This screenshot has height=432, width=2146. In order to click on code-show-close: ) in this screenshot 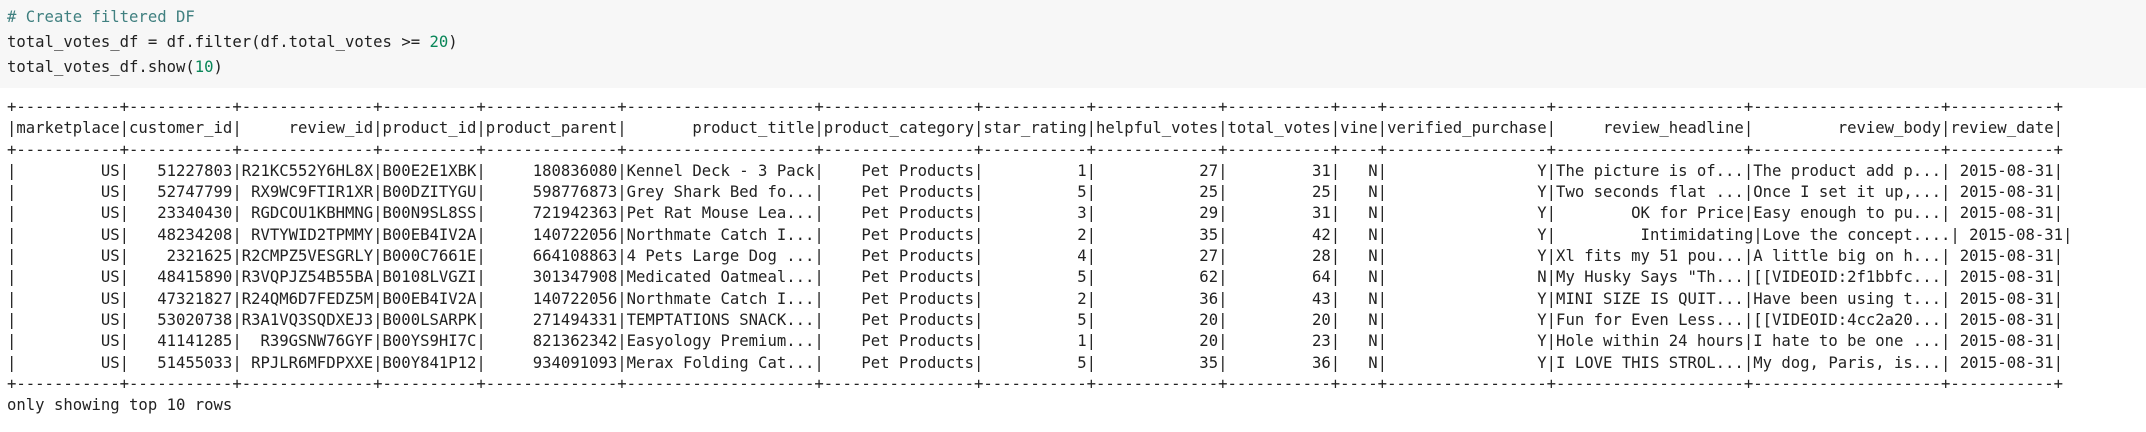, I will do `click(218, 67)`.